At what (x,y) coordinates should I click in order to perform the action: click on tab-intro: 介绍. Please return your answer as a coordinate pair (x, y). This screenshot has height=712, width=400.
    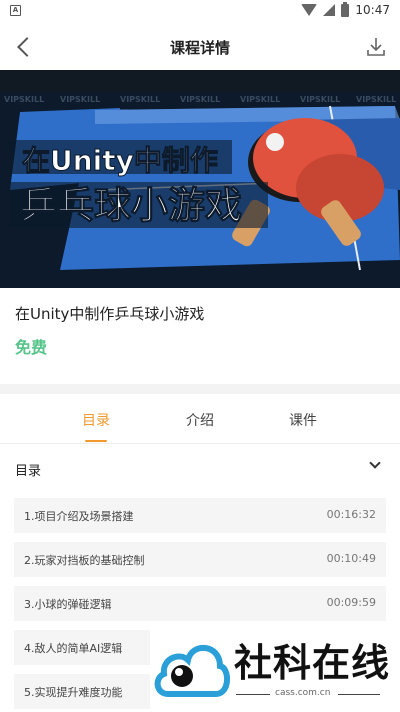
    Looking at the image, I should click on (200, 420).